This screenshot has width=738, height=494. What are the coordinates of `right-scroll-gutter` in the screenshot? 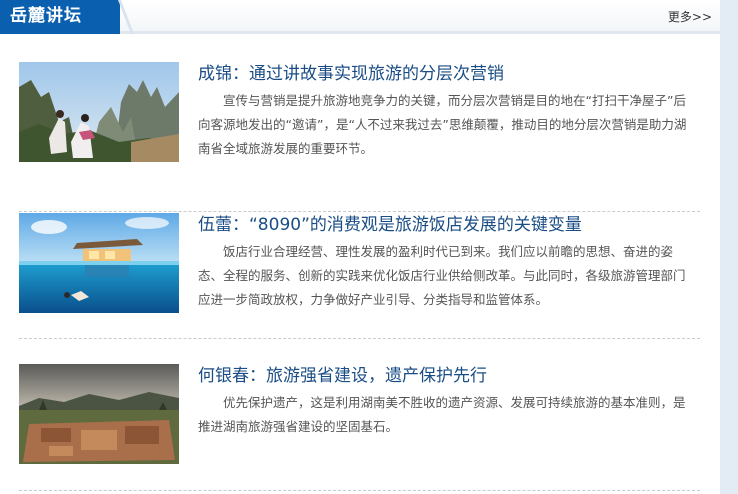 It's located at (729, 247).